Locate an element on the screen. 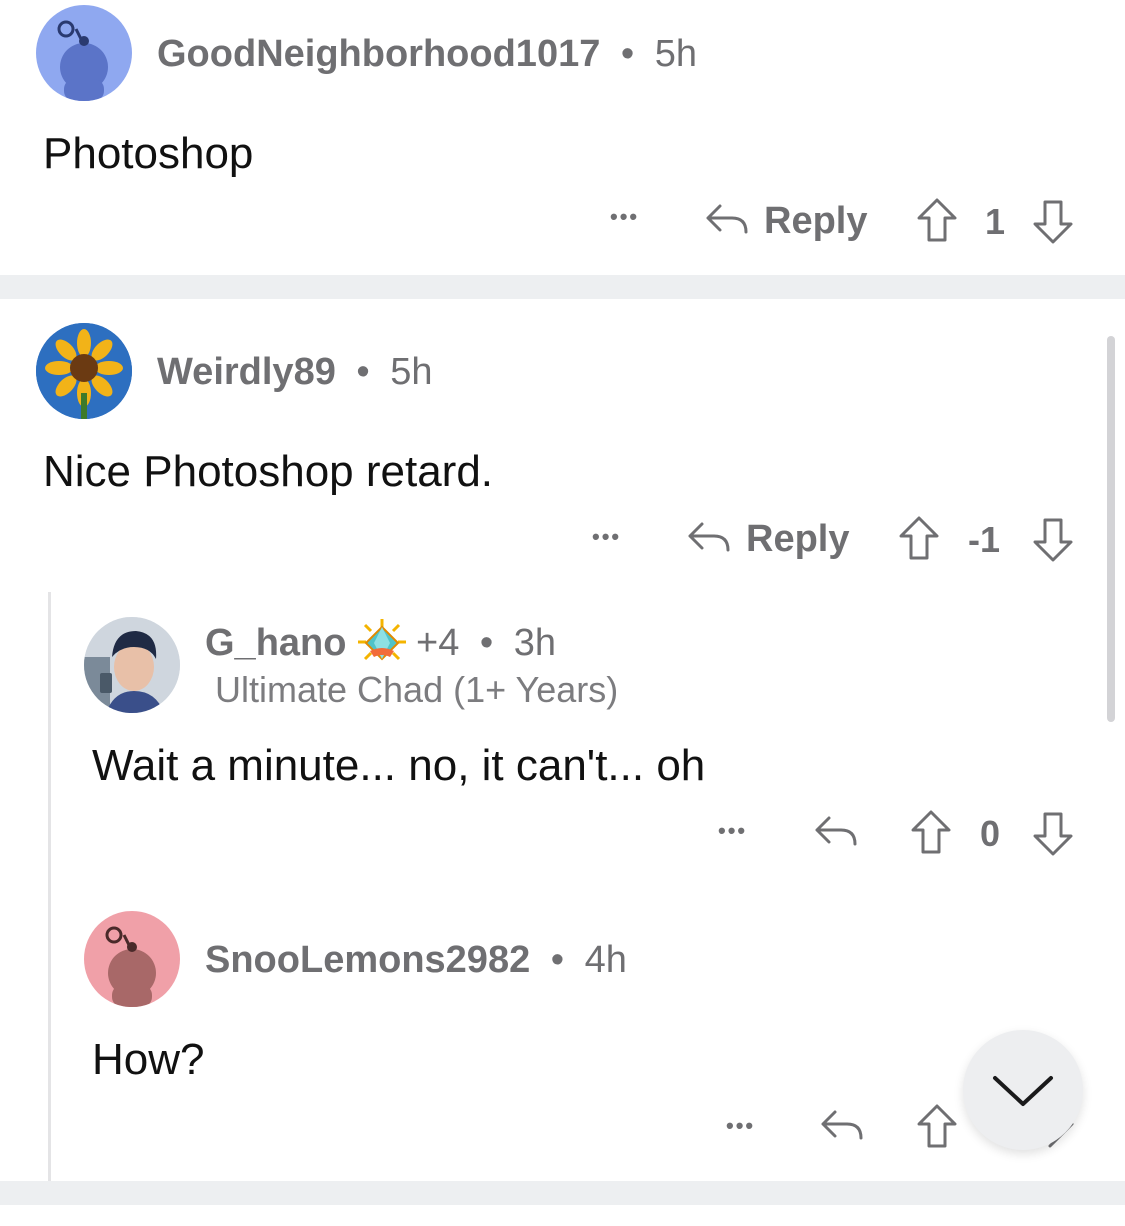 The image size is (1125, 1226). award-icon is located at coordinates (382, 644).